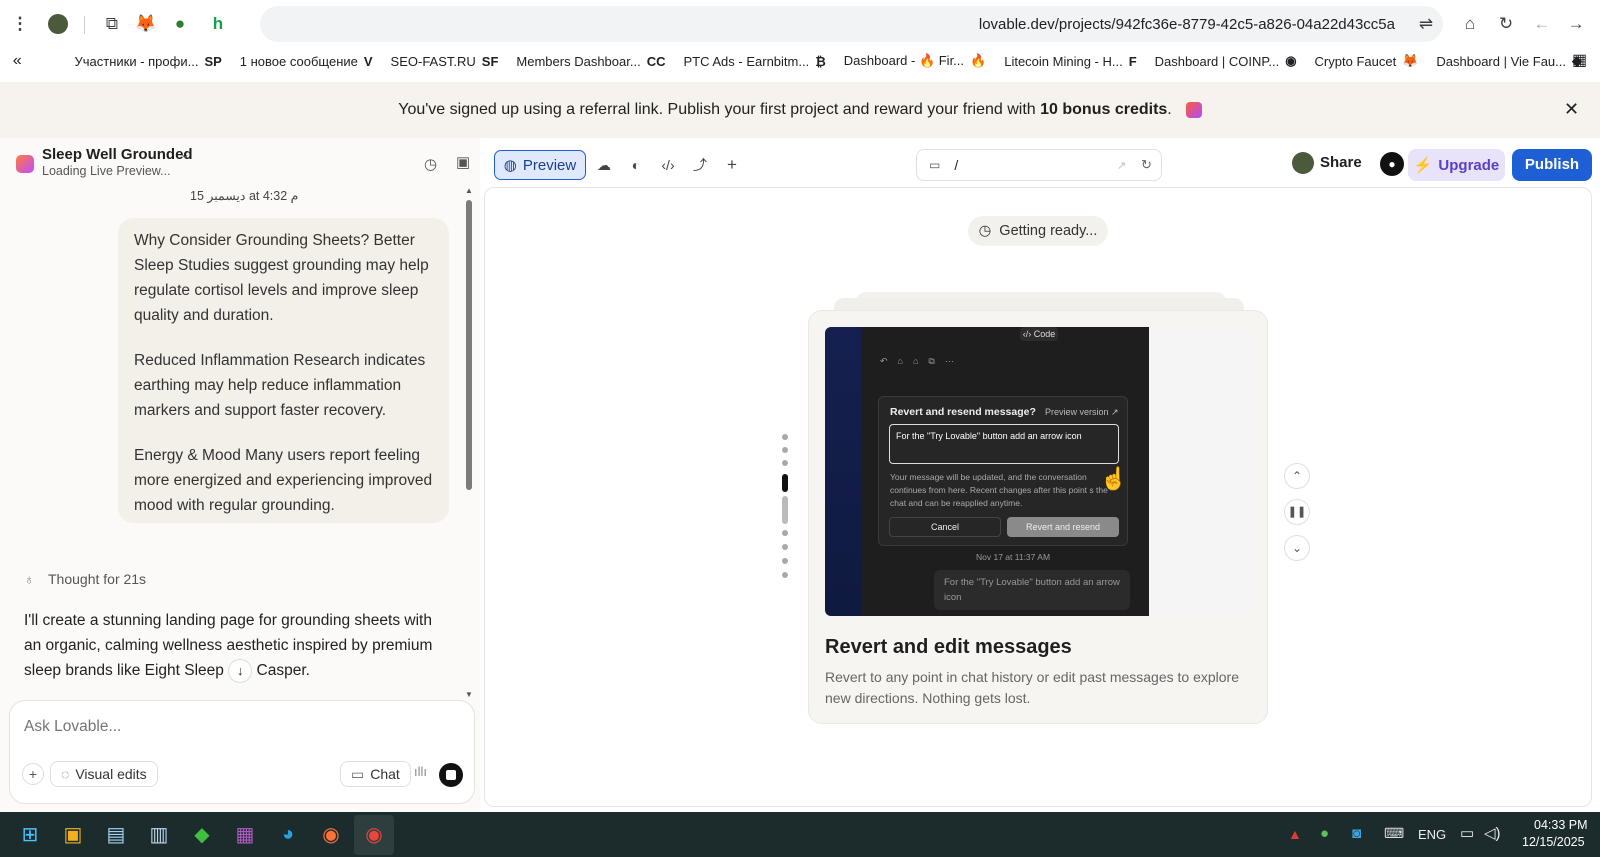 The image size is (1600, 857). What do you see at coordinates (1341, 162) in the screenshot?
I see `share-button: Share` at bounding box center [1341, 162].